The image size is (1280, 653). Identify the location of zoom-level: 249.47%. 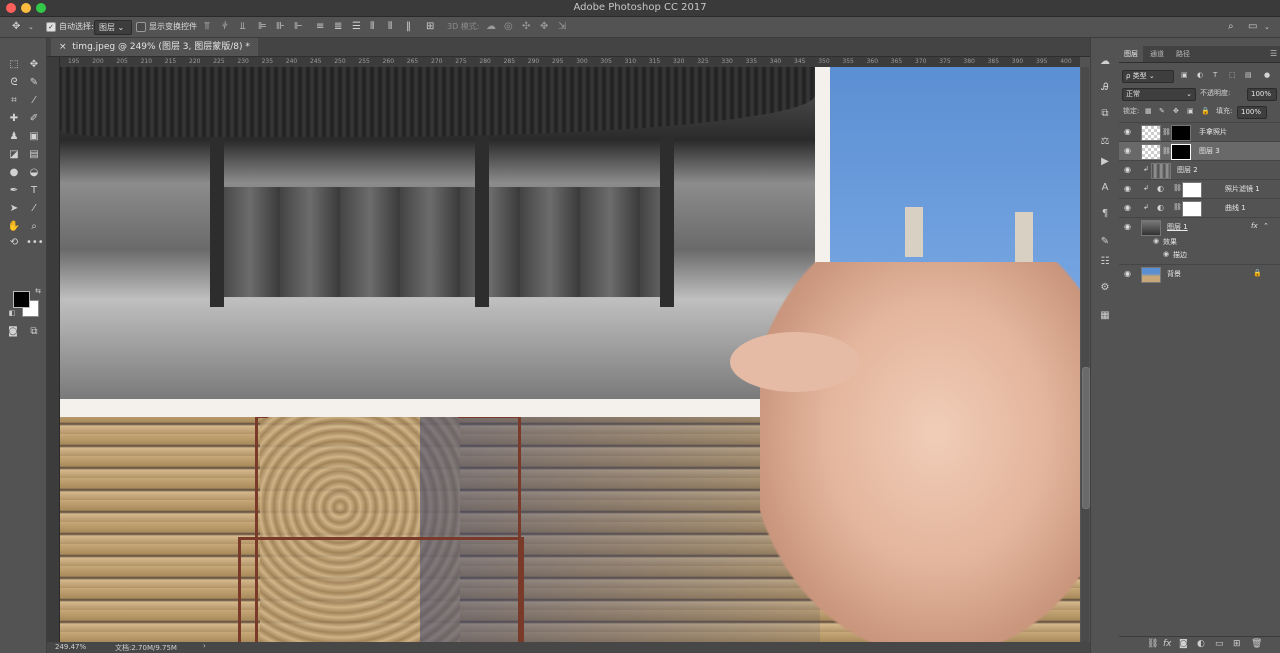
(70, 647).